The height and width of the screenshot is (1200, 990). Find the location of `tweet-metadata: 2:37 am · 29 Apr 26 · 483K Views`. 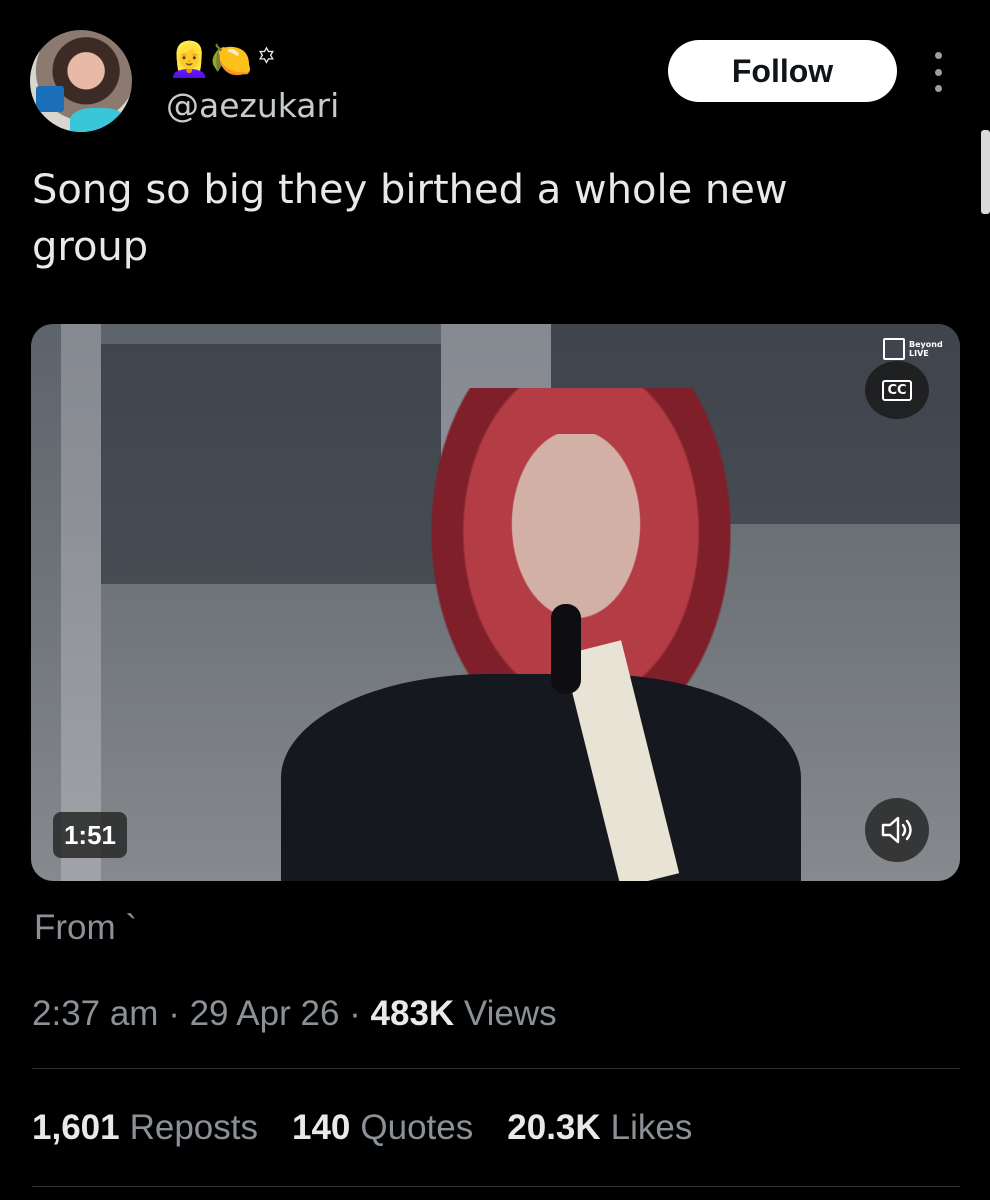

tweet-metadata: 2:37 am · 29 Apr 26 · 483K Views is located at coordinates (294, 1014).